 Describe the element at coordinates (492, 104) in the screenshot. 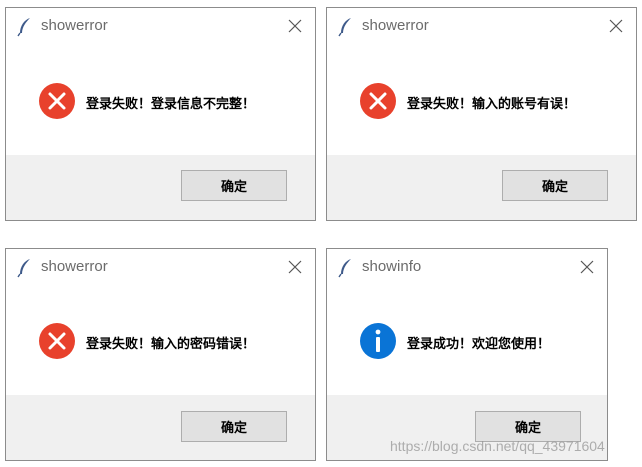

I see `message-text: 登录失败！输入的账号有误！` at that location.